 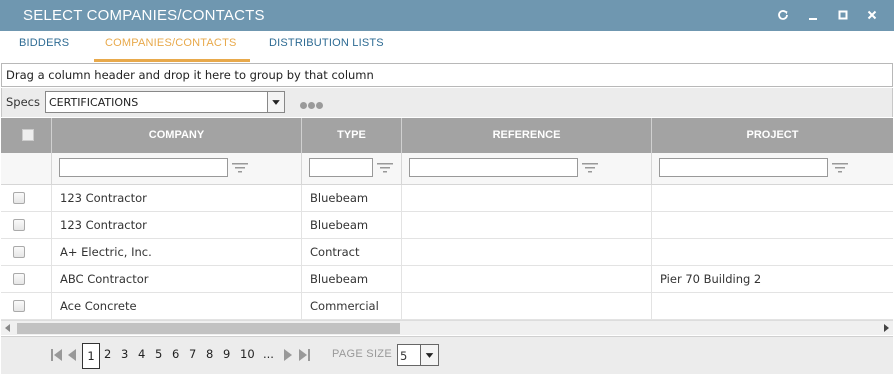 I want to click on reference-filter-input, so click(x=493, y=167).